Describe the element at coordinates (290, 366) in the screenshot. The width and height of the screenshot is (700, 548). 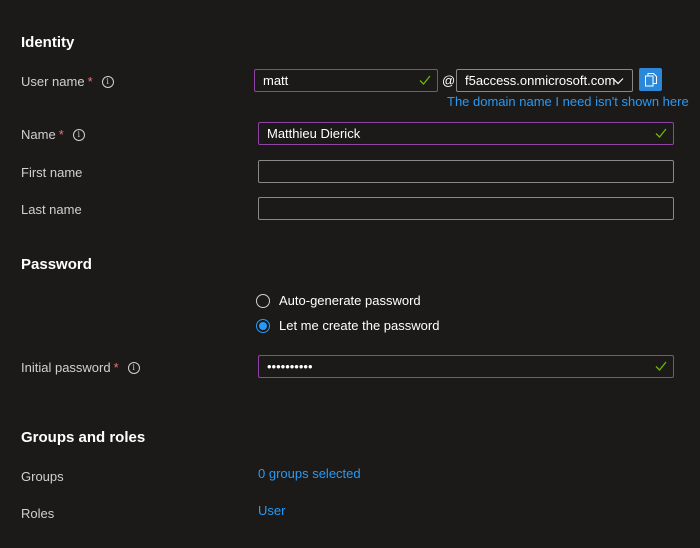
I see `initial-password-value: ••••••••••` at that location.